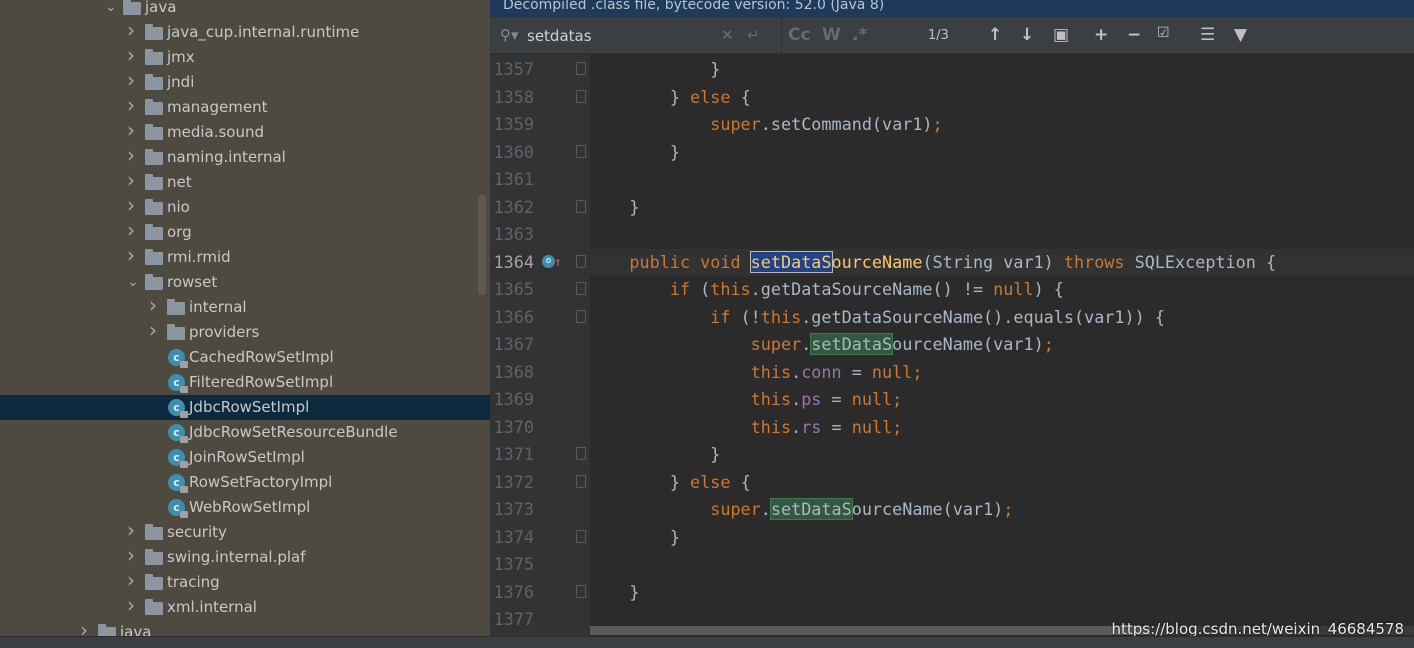 Image resolution: width=1414 pixels, height=648 pixels. I want to click on tree-item-internal: › internal, so click(245, 306).